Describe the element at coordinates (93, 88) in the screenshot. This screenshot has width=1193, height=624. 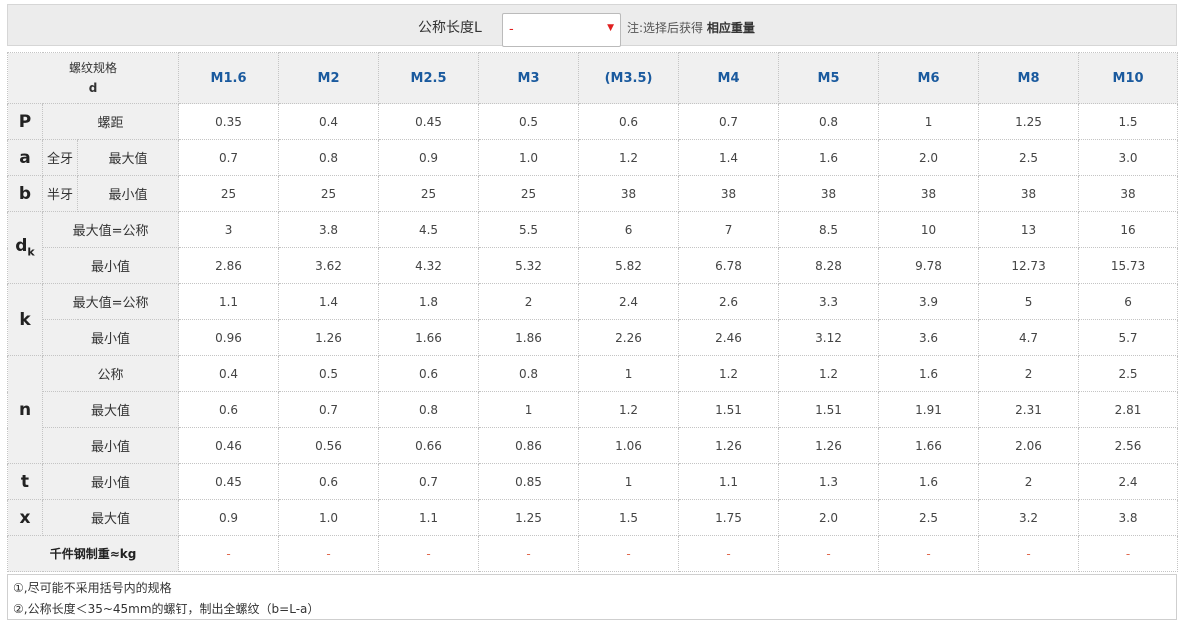
I see `thread-spec-symbol: d` at that location.